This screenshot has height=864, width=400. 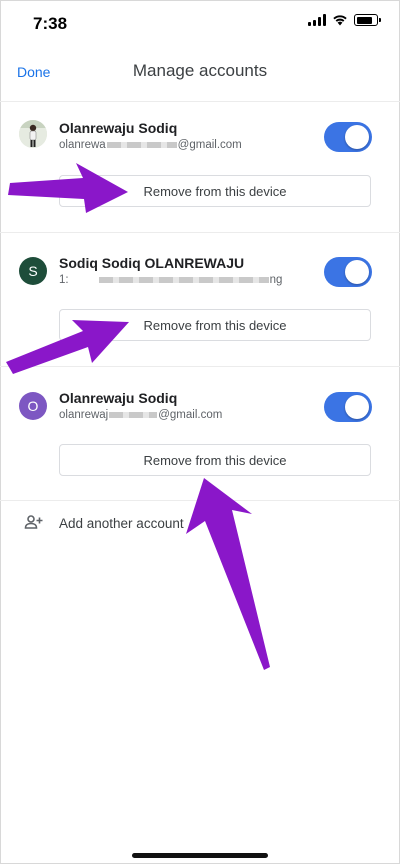 I want to click on avatar-letter: O, so click(x=33, y=406).